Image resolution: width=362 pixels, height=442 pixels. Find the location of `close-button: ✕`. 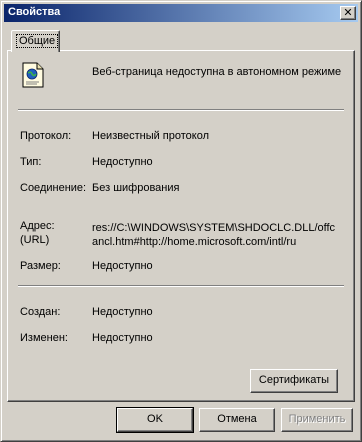

close-button: ✕ is located at coordinates (348, 13).